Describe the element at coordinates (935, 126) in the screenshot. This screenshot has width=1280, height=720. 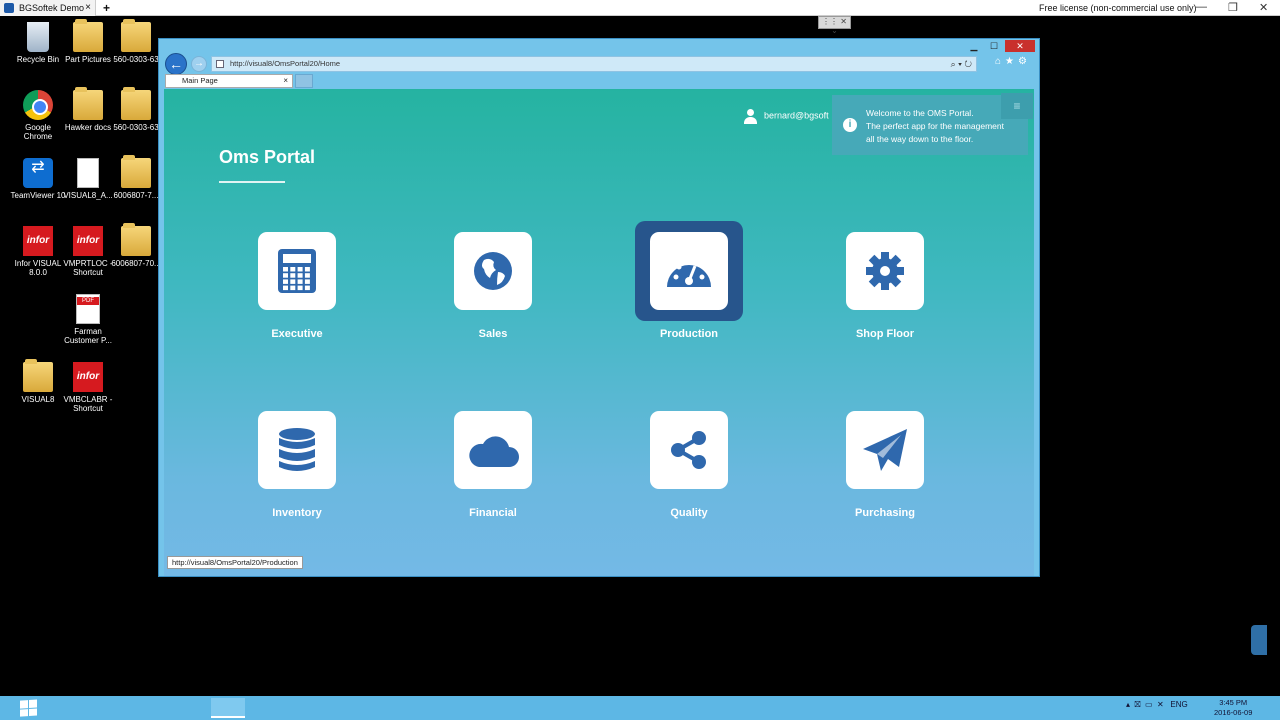
I see `toast-line: The perfect app for the management` at that location.